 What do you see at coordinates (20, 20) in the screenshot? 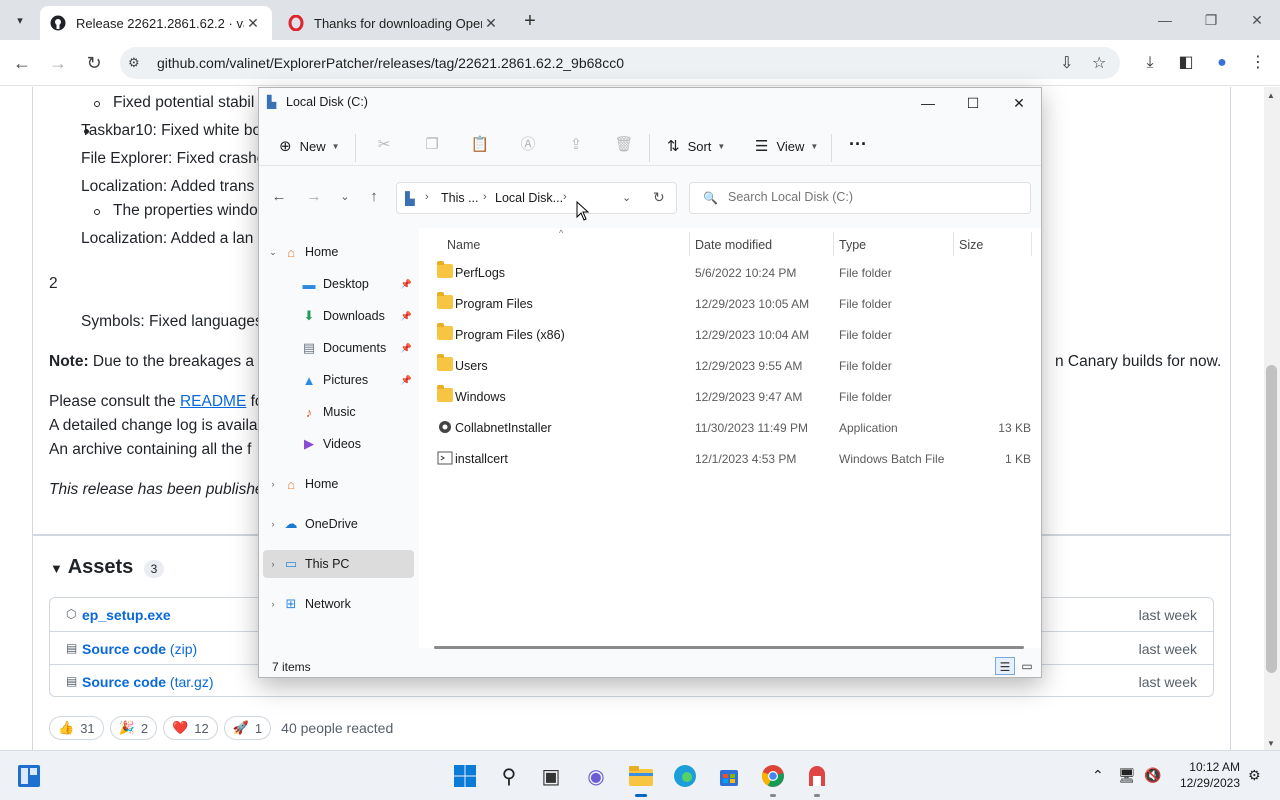
I see `tab-search-button: ▾` at bounding box center [20, 20].